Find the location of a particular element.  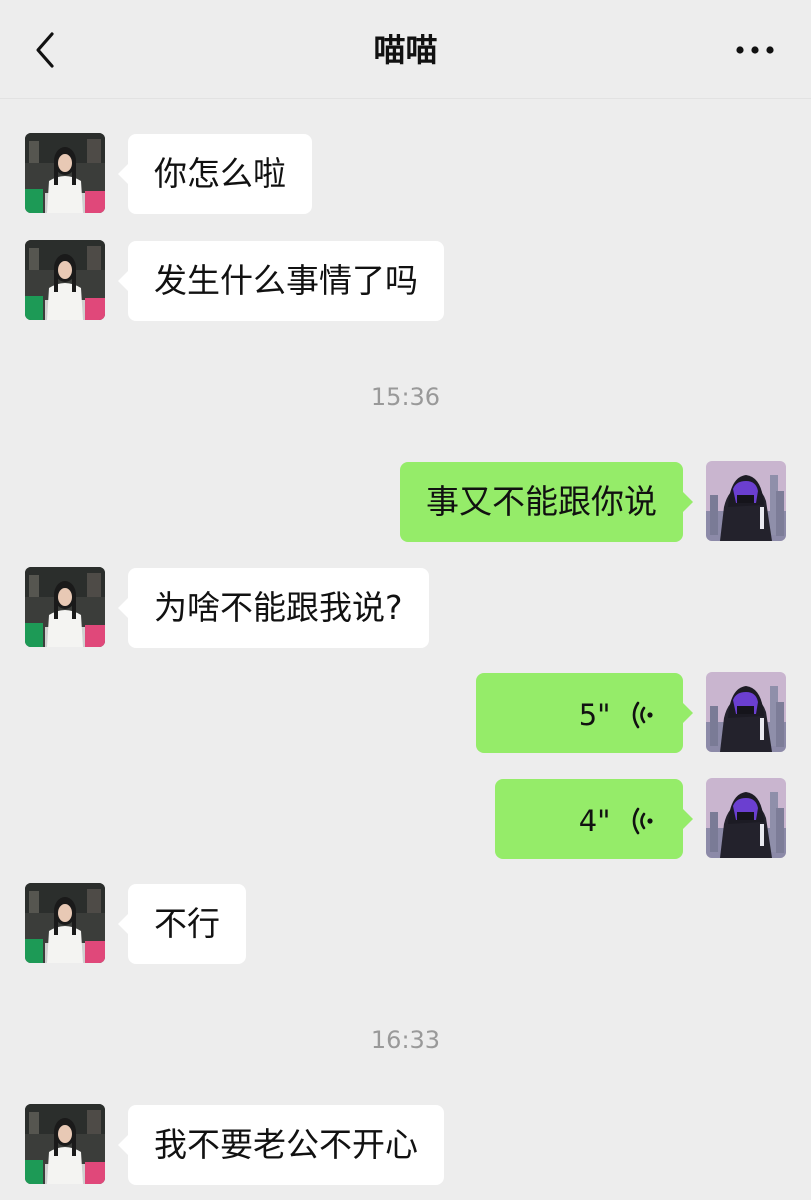

chat-title: 喵喵 is located at coordinates (405, 50).